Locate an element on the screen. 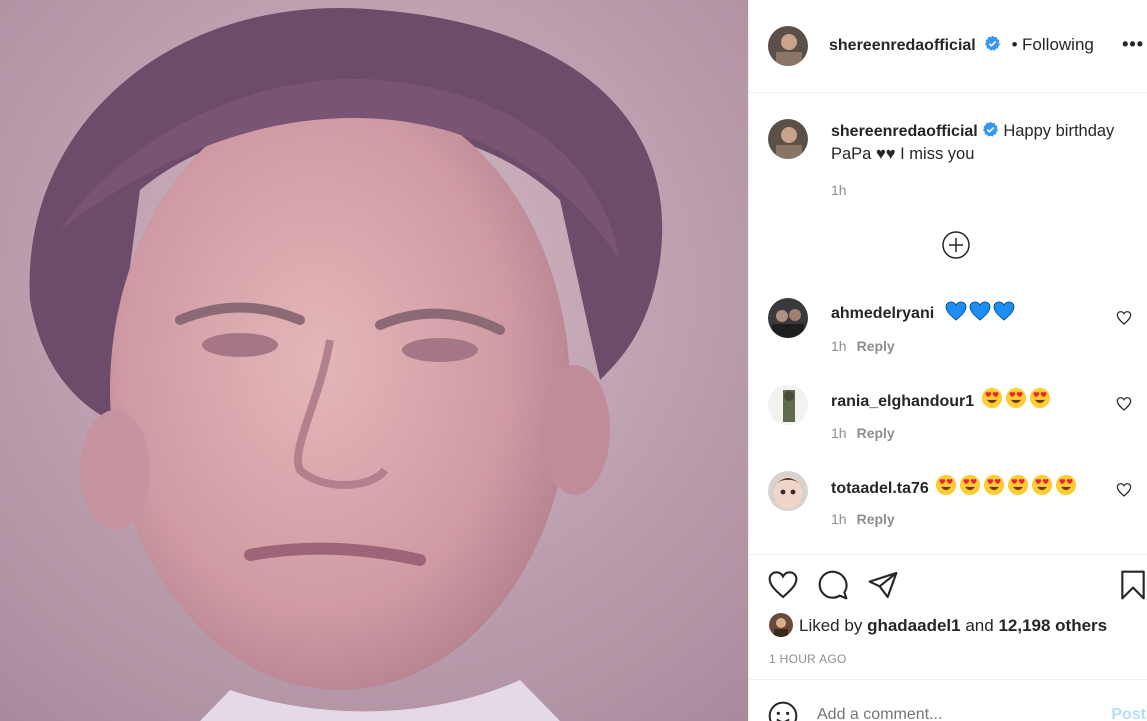 Image resolution: width=1147 pixels, height=721 pixels. likes-summary: Liked by ghadaadel1 and 12,198 others is located at coordinates (938, 625).